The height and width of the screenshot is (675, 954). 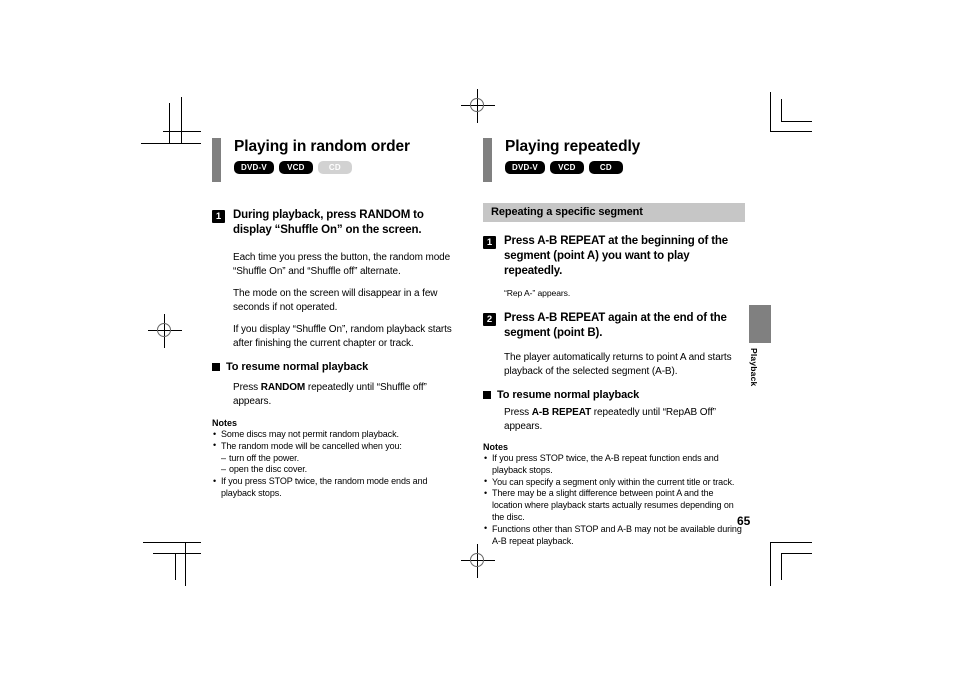 What do you see at coordinates (338, 459) in the screenshot?
I see `left-note-2-sub-1: turn off the power.` at bounding box center [338, 459].